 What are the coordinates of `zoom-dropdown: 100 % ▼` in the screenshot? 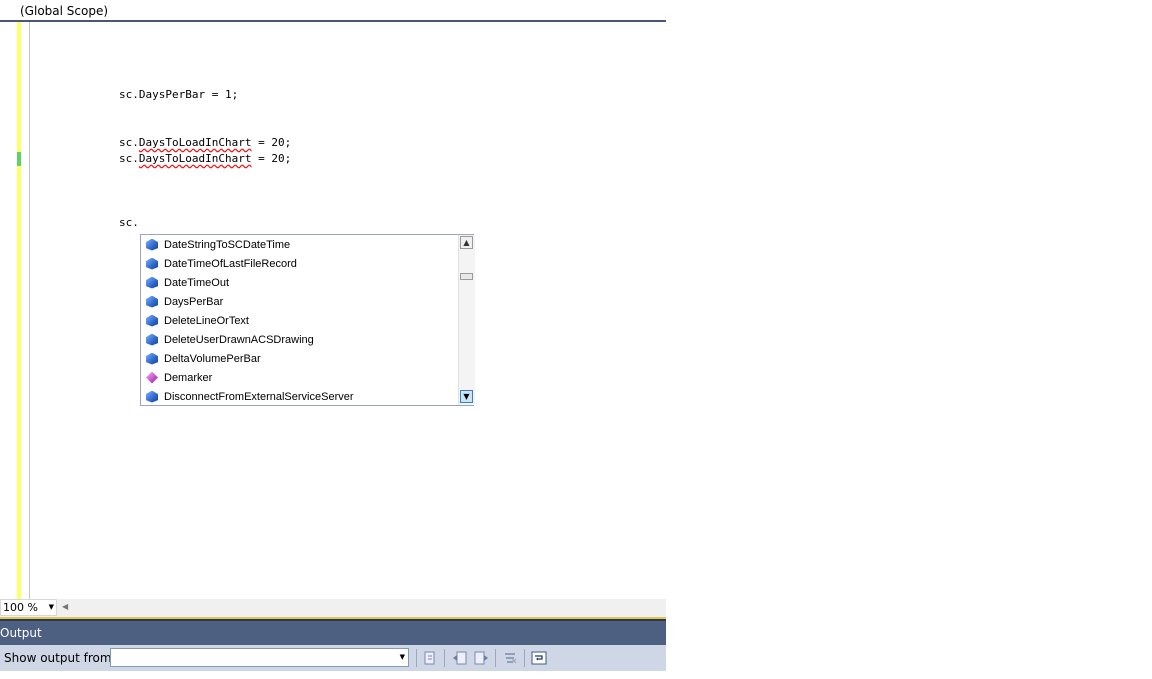 It's located at (28, 607).